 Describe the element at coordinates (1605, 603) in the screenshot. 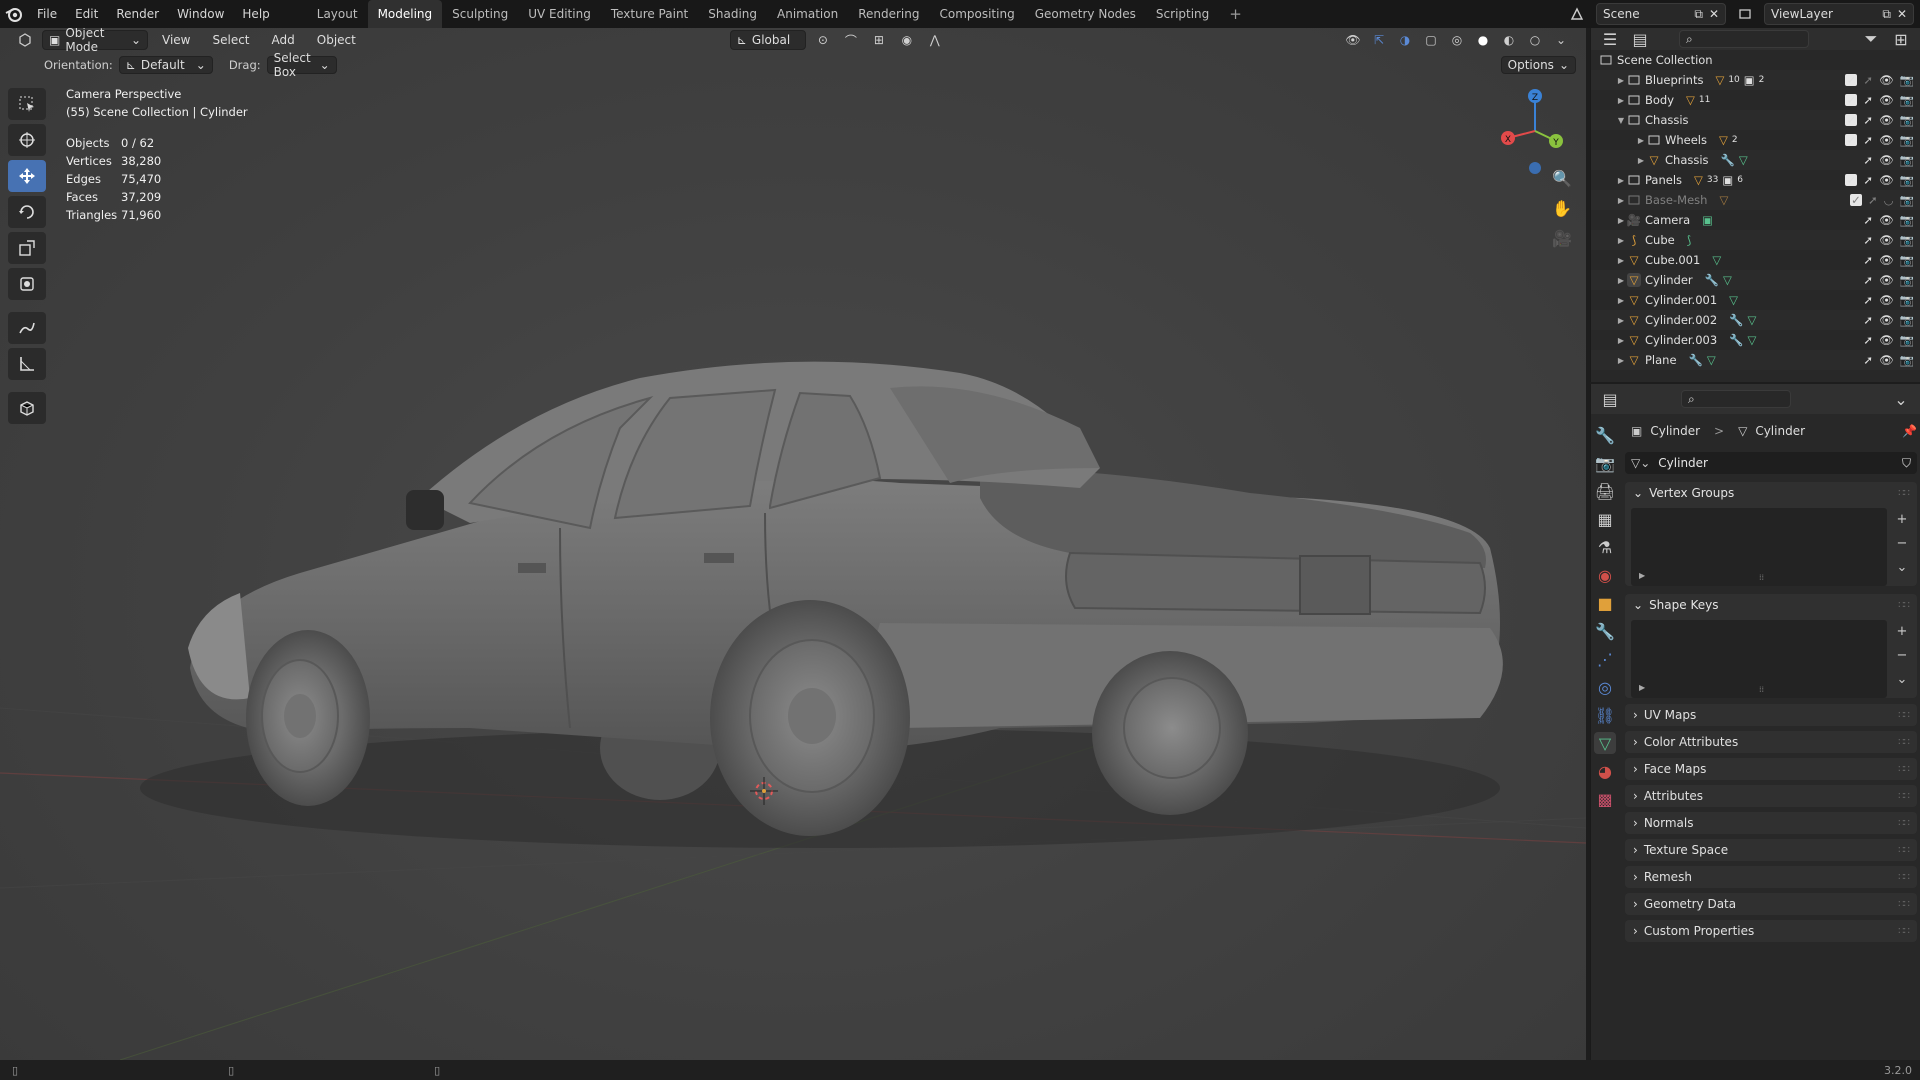

I see `object-tab-icon: ■` at that location.